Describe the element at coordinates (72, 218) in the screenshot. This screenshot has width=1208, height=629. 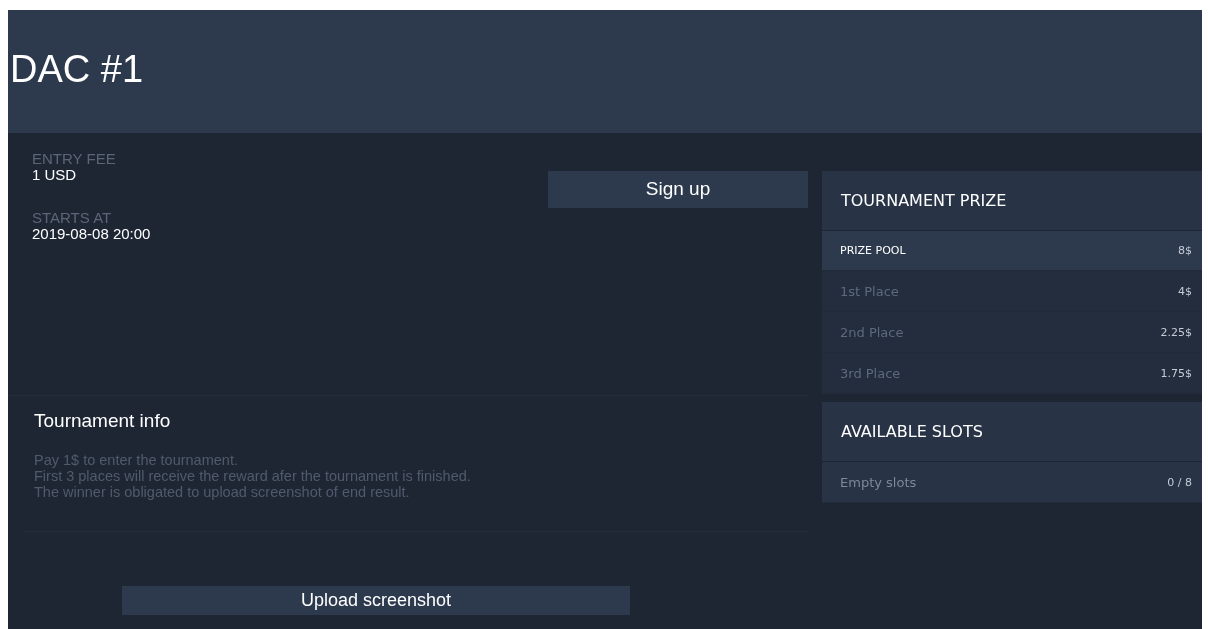
I see `detail-label: STARTS AT` at that location.